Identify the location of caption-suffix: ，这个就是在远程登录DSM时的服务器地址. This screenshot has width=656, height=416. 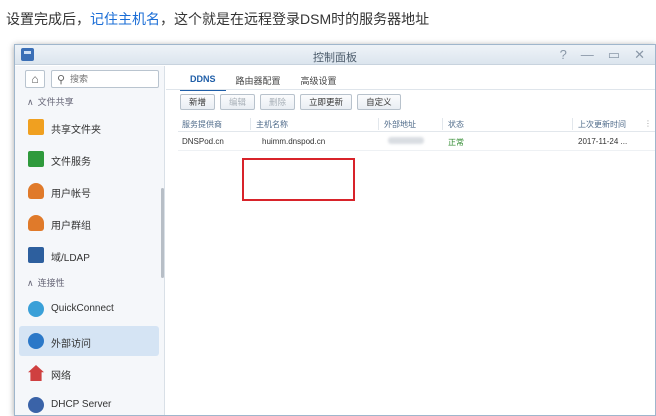
(295, 19).